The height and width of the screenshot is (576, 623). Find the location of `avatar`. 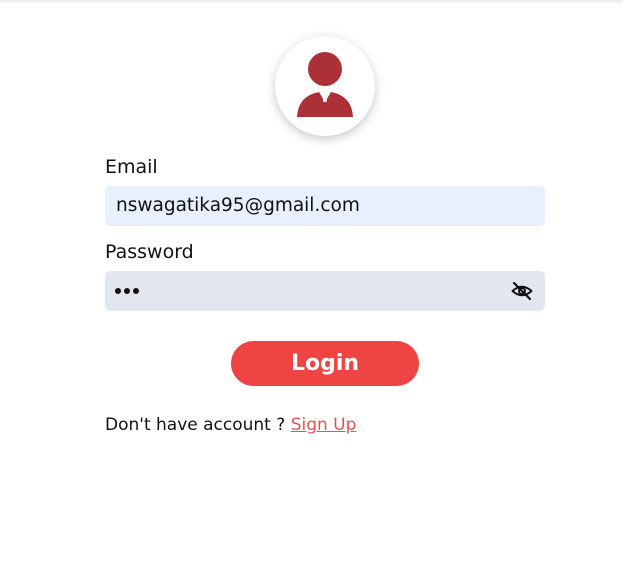

avatar is located at coordinates (325, 86).